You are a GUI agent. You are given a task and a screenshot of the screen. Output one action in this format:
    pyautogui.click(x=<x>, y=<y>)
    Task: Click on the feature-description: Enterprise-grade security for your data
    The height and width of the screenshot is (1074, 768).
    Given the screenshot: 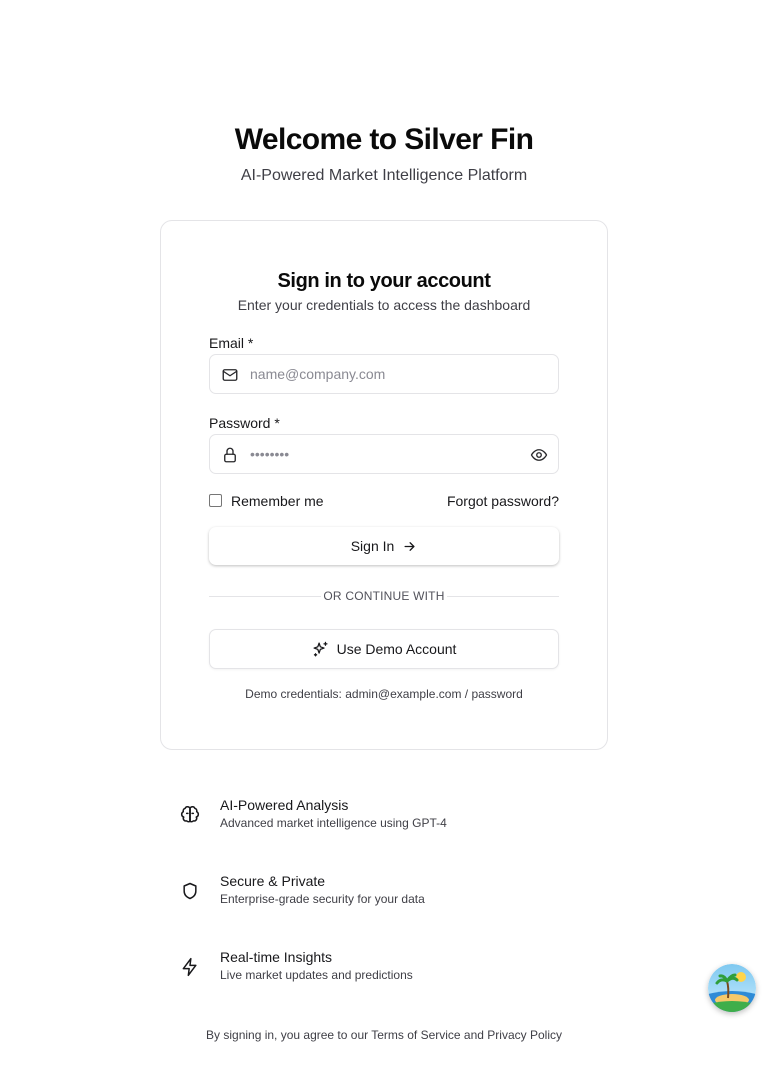 What is the action you would take?
    pyautogui.click(x=322, y=899)
    